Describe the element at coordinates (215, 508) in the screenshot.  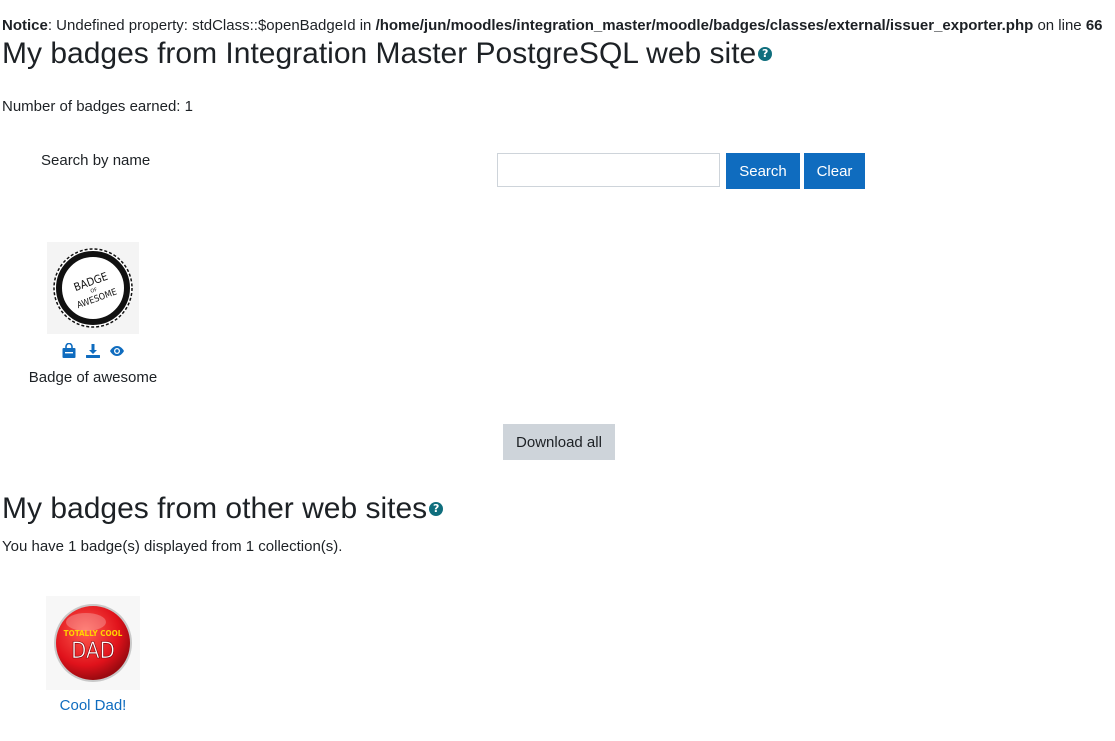
I see `external-badges-title-text: My badges from other web sites` at that location.